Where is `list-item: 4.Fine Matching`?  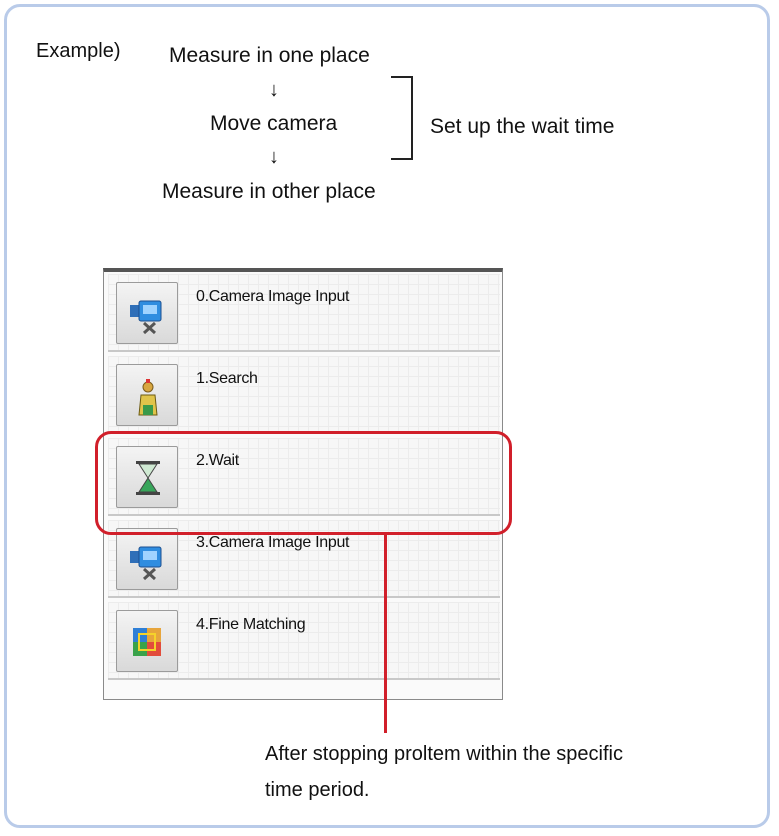 list-item: 4.Fine Matching is located at coordinates (304, 641).